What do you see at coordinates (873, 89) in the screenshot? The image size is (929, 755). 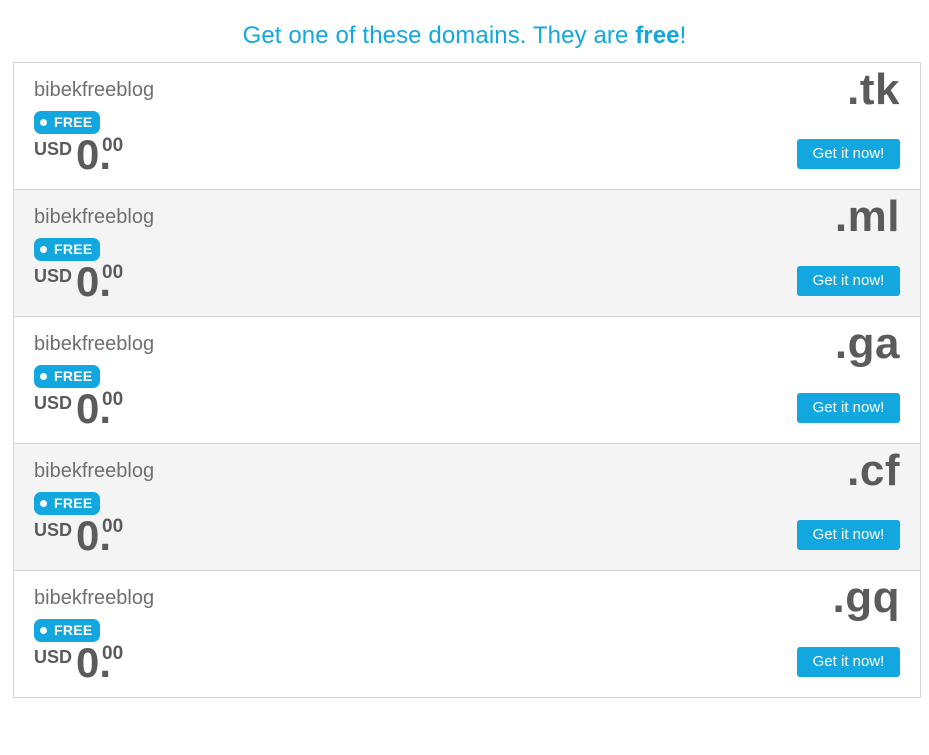 I see `domain-tld: .tk` at bounding box center [873, 89].